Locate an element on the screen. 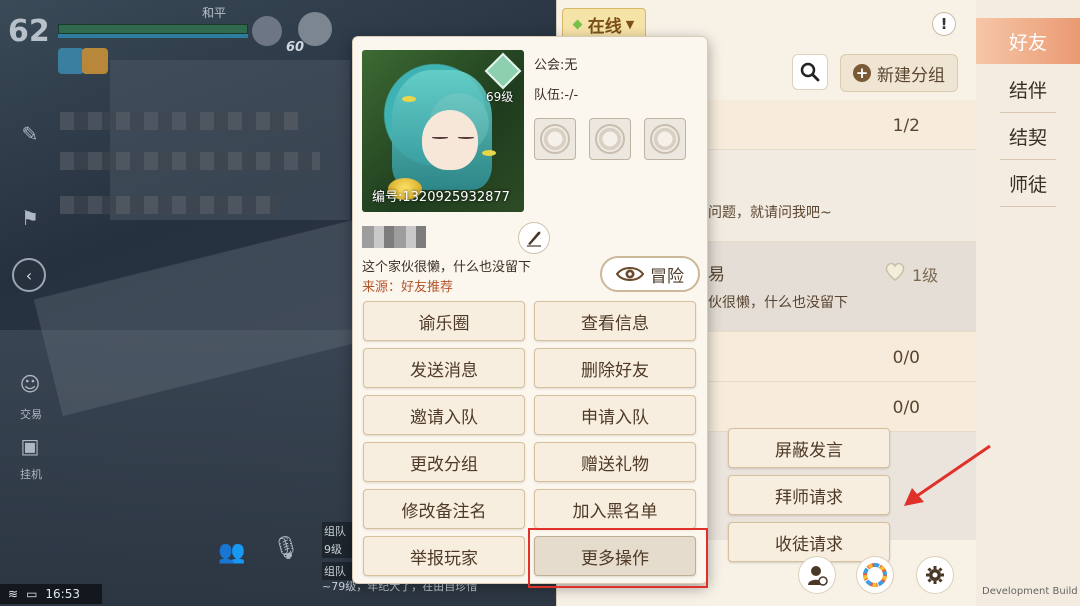  friend-row-selected: 易 伙很懒，什么也没留下 is located at coordinates (838, 287).